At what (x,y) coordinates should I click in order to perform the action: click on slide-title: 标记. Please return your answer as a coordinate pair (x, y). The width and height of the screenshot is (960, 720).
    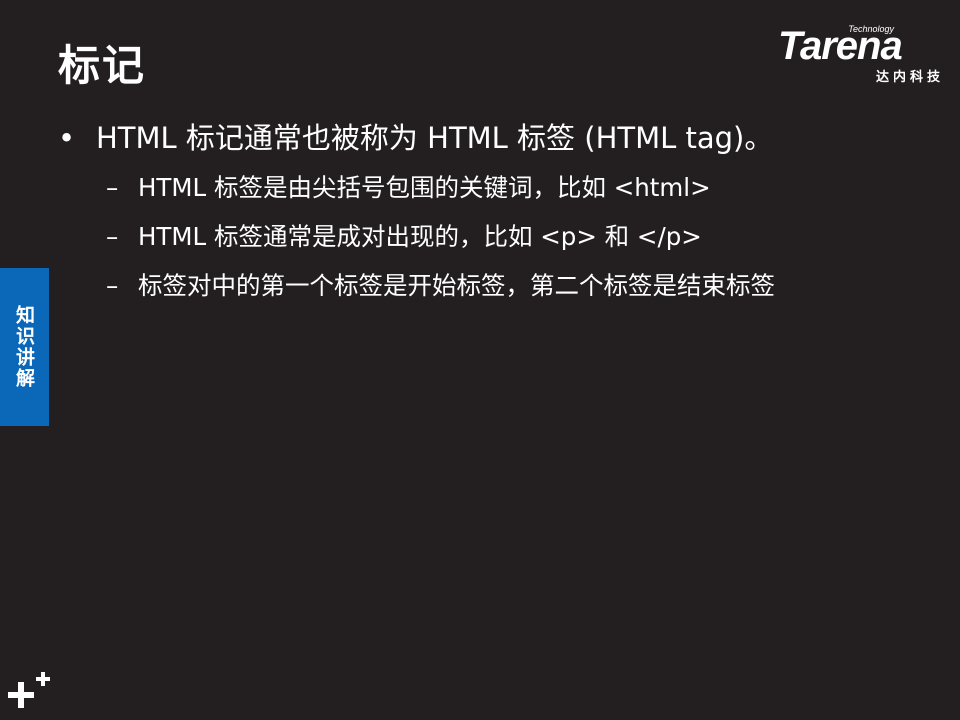
    Looking at the image, I should click on (102, 65).